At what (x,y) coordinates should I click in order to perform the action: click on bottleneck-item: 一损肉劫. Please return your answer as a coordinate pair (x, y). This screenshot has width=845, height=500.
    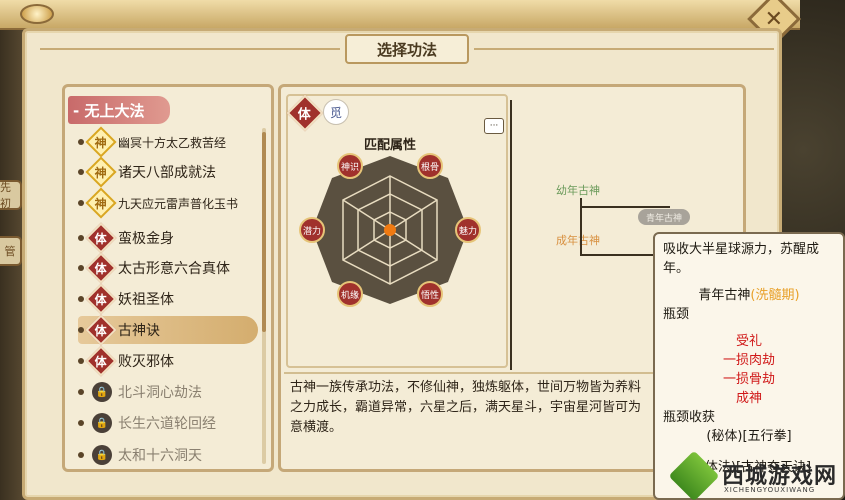
    Looking at the image, I should click on (748, 360).